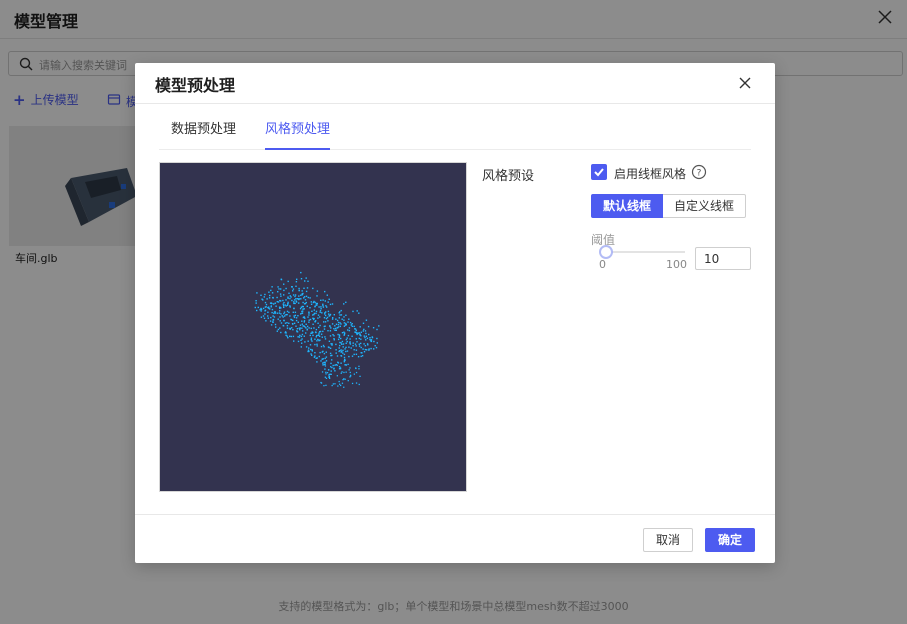 The image size is (907, 624). Describe the element at coordinates (508, 176) in the screenshot. I see `style-preset-label: 风格预设` at that location.